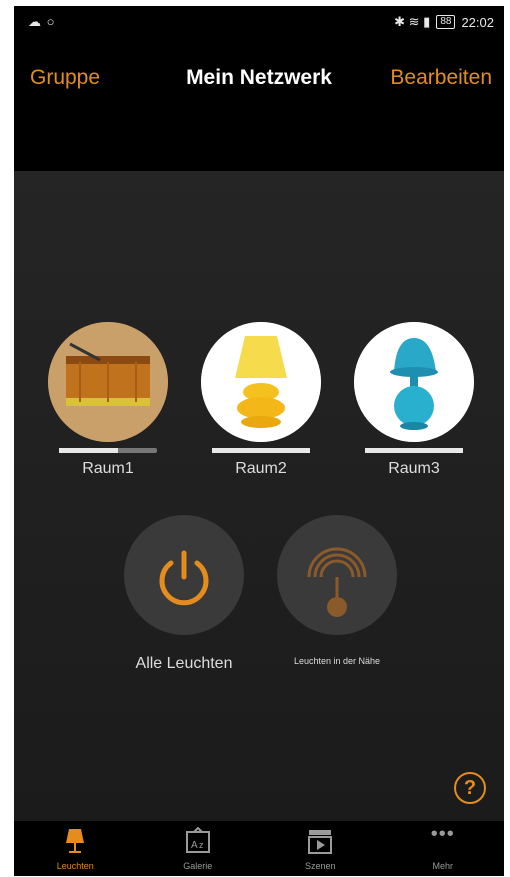  I want to click on room-3-lamp-image, so click(414, 382).